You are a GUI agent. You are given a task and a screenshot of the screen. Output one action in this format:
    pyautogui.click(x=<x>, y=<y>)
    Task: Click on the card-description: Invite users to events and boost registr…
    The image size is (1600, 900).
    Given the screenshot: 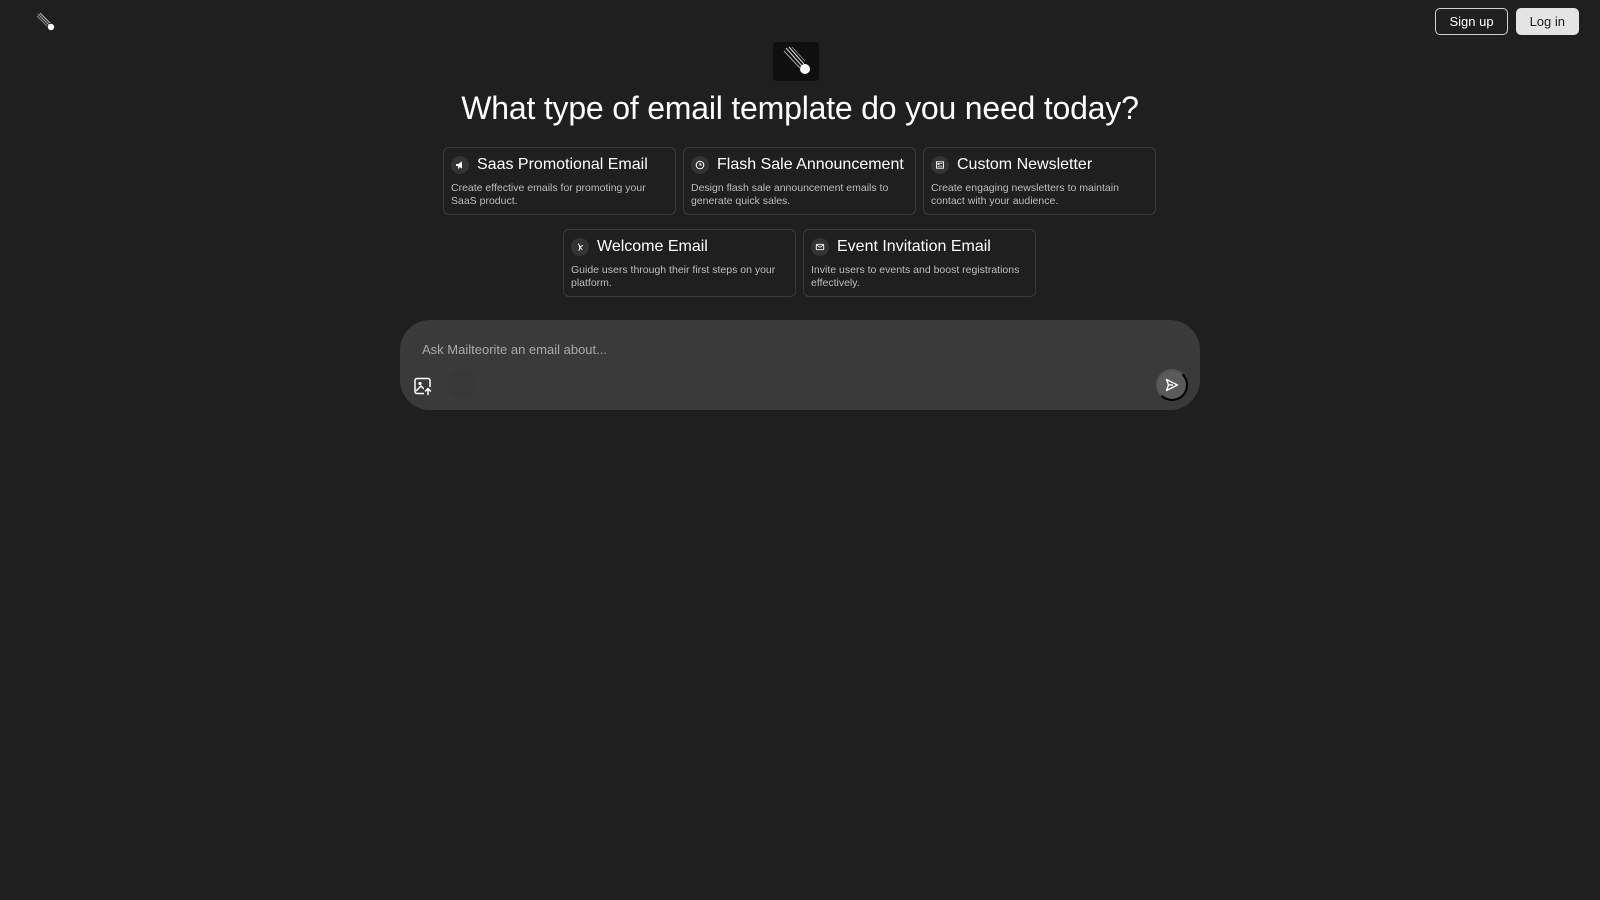 What is the action you would take?
    pyautogui.click(x=915, y=276)
    